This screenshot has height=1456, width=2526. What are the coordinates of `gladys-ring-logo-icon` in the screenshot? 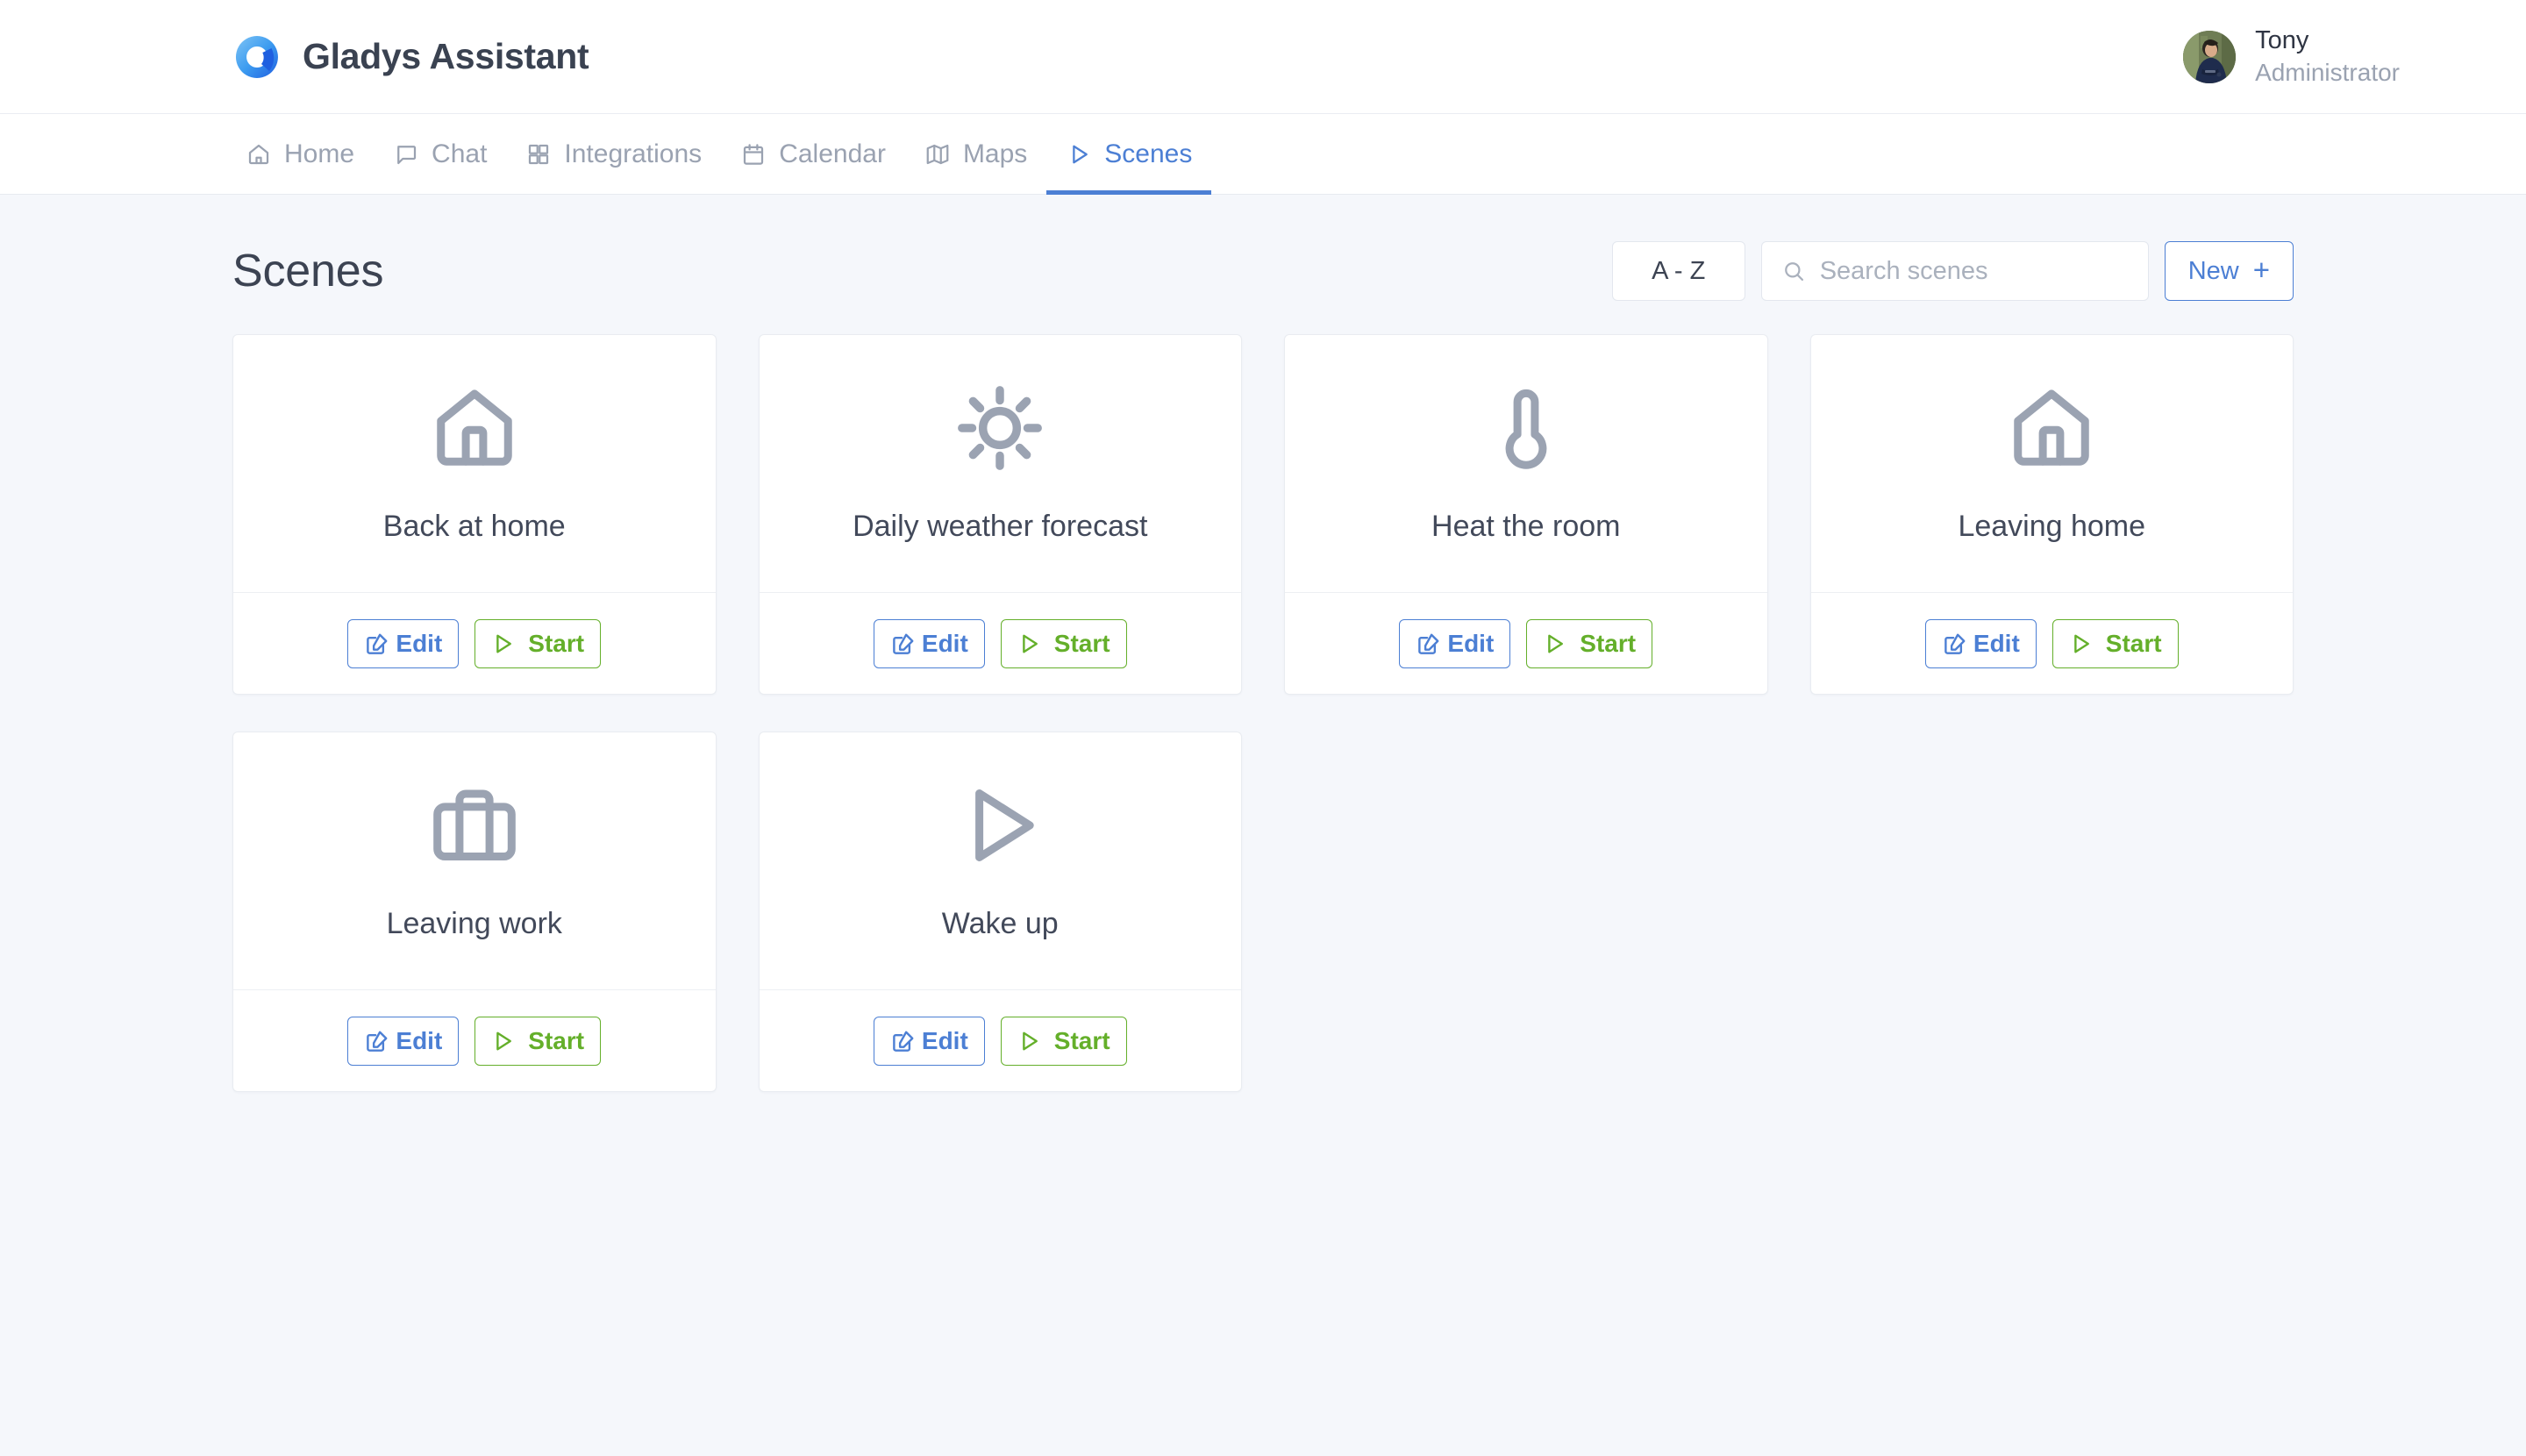 It's located at (257, 57).